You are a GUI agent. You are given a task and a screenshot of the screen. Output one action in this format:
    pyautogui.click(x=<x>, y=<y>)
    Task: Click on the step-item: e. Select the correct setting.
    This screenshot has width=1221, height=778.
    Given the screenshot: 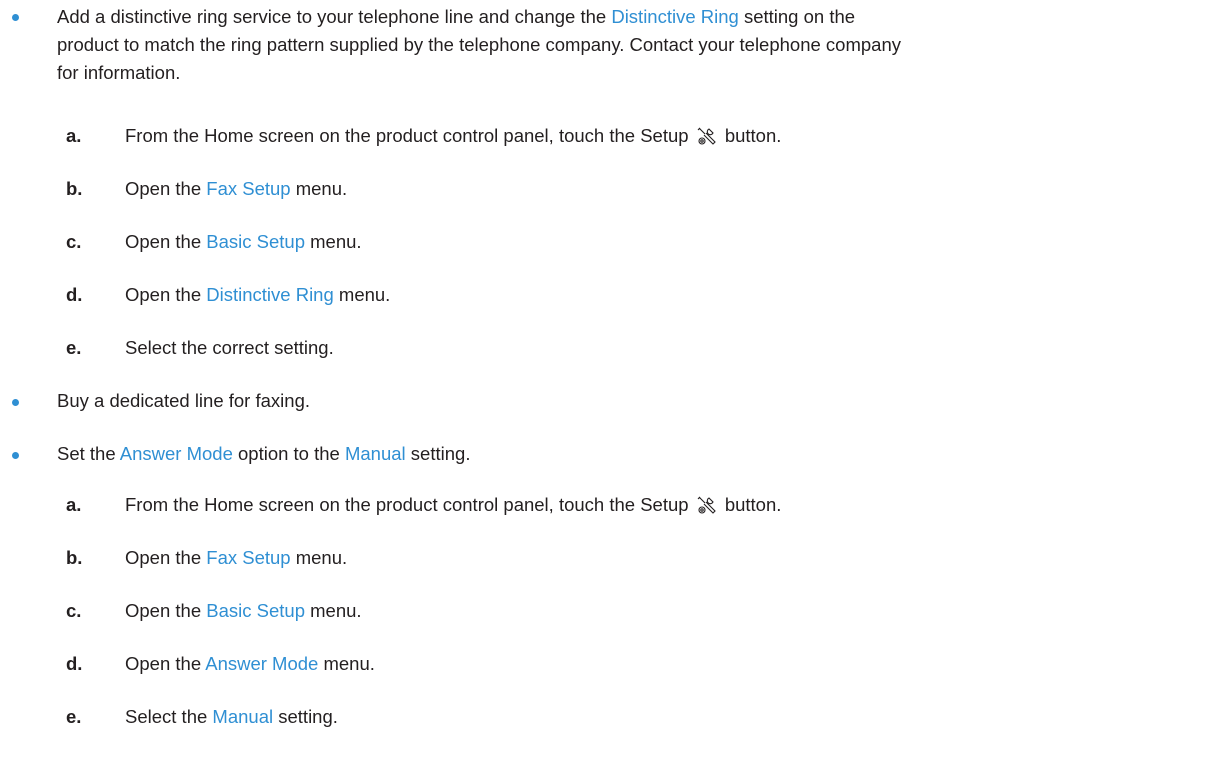 What is the action you would take?
    pyautogui.click(x=632, y=348)
    